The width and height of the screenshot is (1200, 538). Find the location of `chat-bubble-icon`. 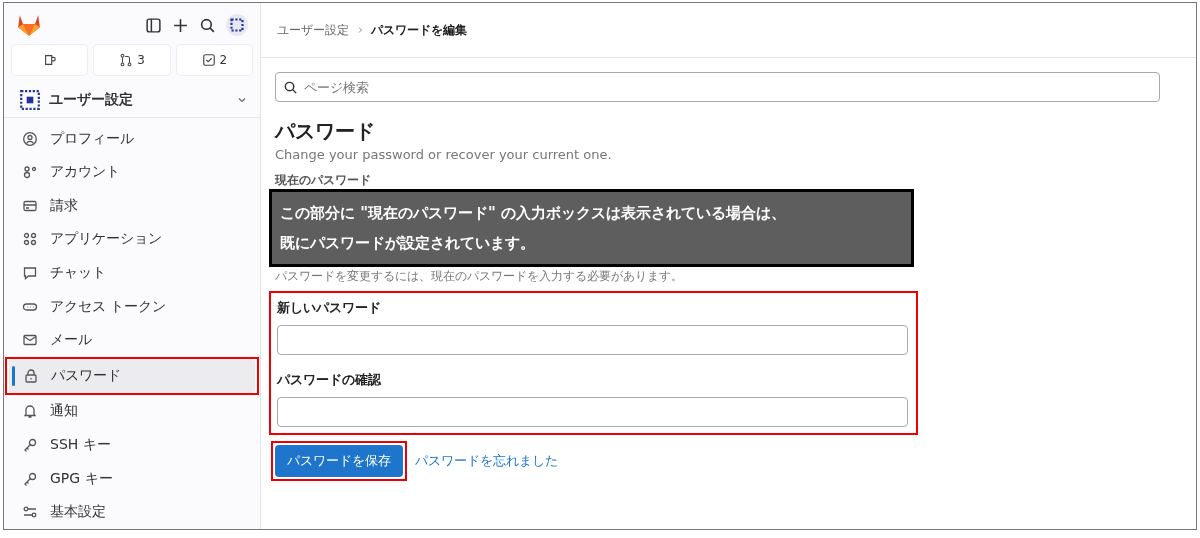

chat-bubble-icon is located at coordinates (30, 273).